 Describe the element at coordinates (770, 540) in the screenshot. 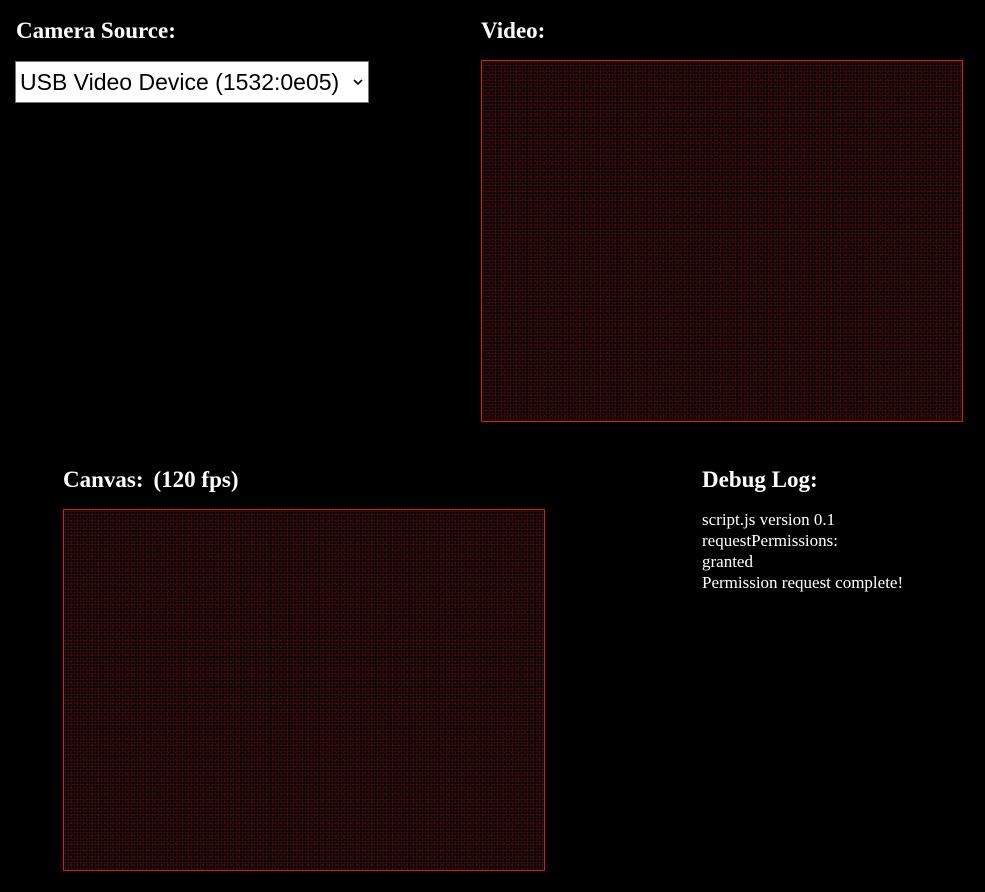

I see `debug-log-line: requestPermissions:` at that location.